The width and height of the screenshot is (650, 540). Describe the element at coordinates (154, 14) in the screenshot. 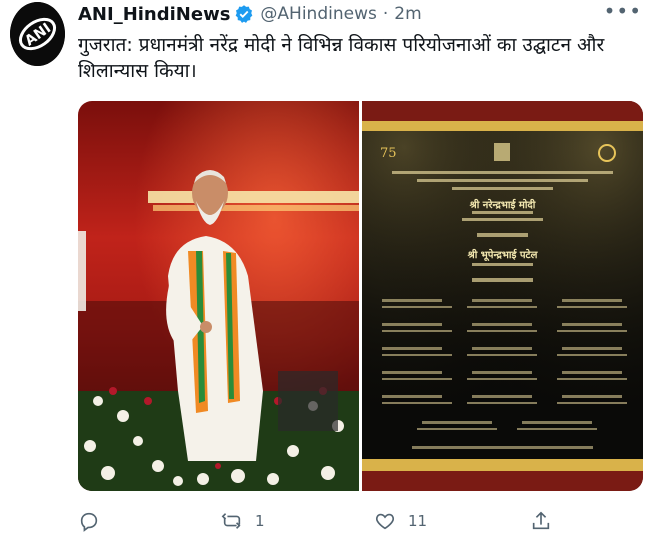

I see `display-name: ANI_HindiNews` at that location.